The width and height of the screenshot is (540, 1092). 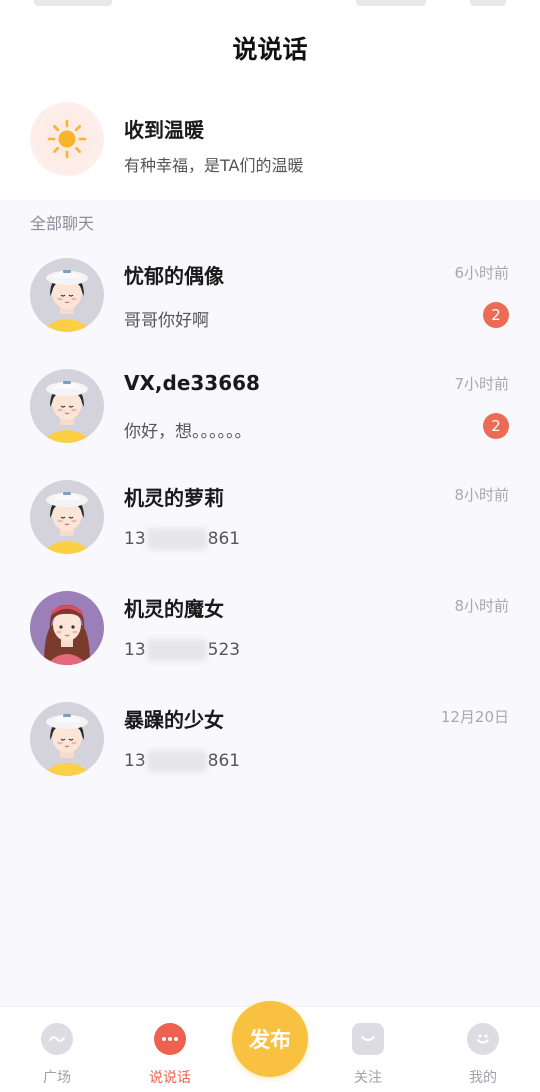 What do you see at coordinates (368, 1039) in the screenshot?
I see `follow-icon` at bounding box center [368, 1039].